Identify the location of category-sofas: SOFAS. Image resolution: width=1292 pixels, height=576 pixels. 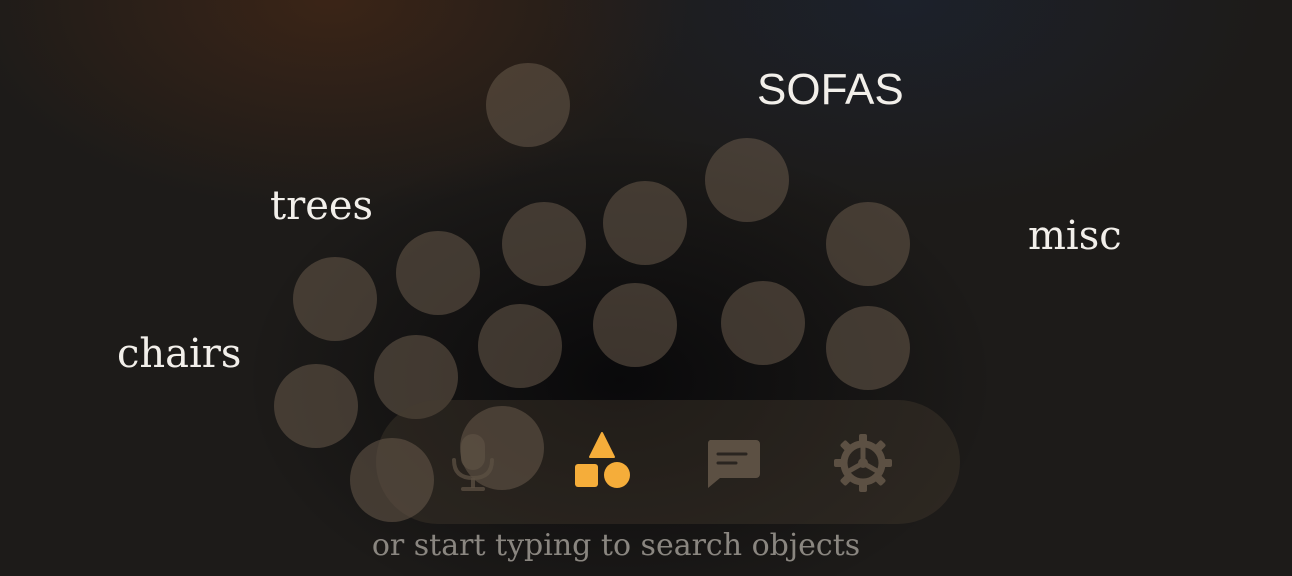
(830, 90).